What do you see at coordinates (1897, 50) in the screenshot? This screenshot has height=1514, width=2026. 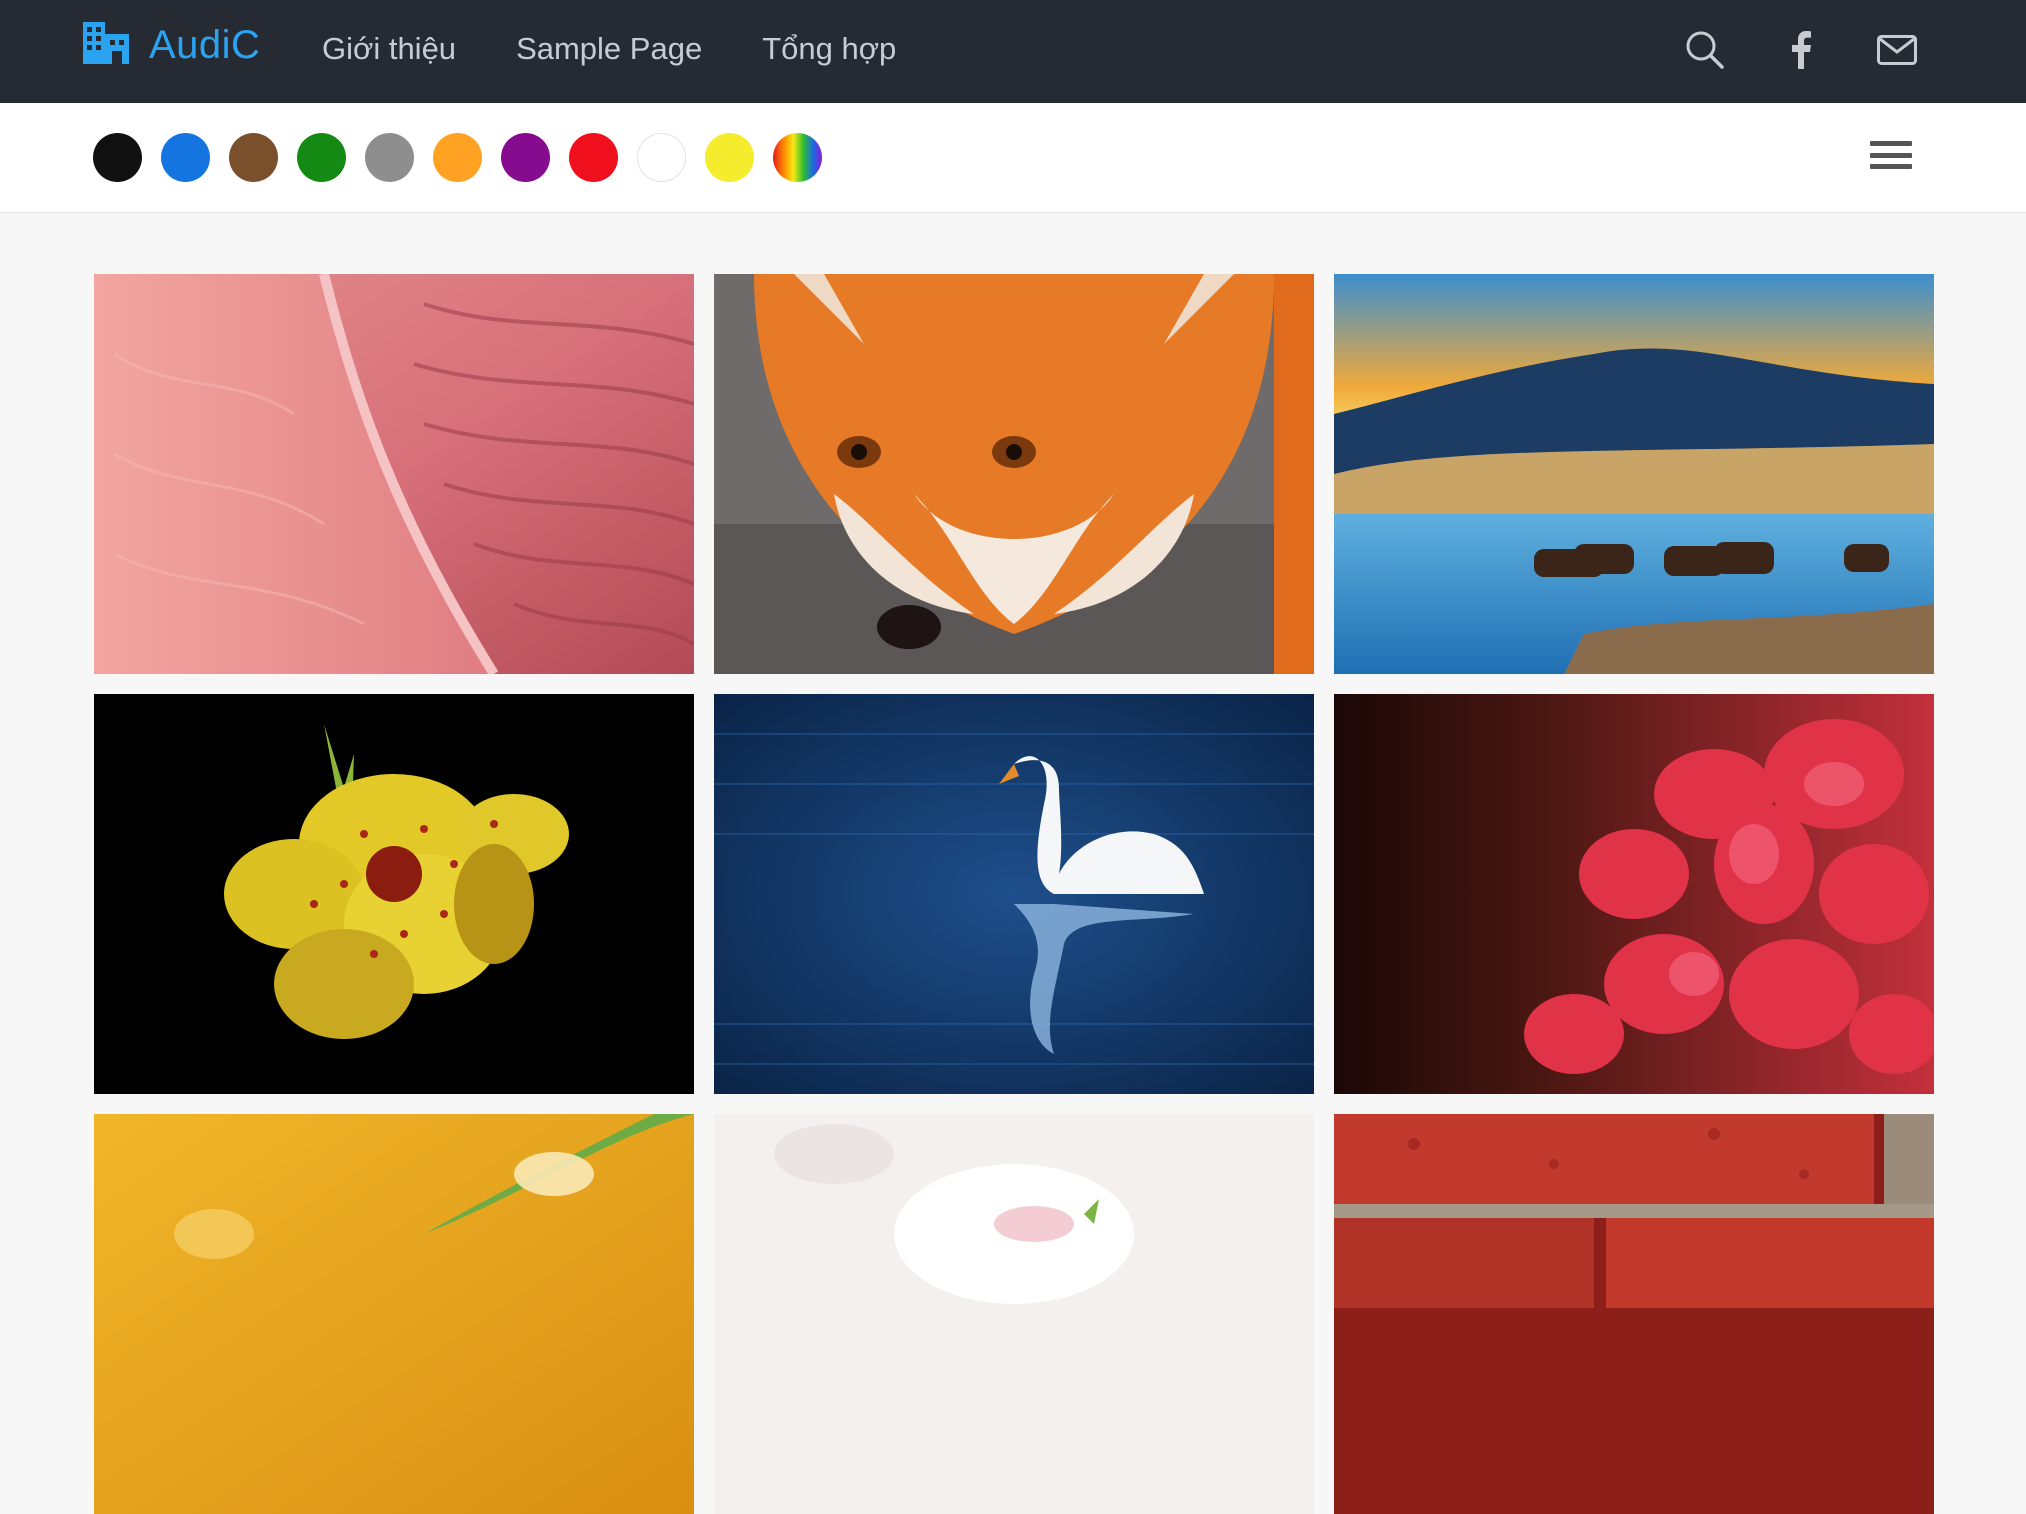 I see `mail-icon` at bounding box center [1897, 50].